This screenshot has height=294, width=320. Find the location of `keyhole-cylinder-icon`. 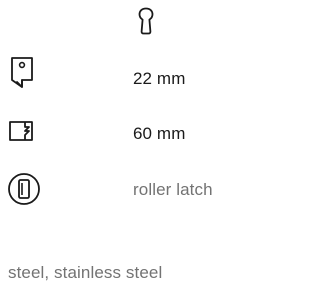

keyhole-cylinder-icon is located at coordinates (146, 21).